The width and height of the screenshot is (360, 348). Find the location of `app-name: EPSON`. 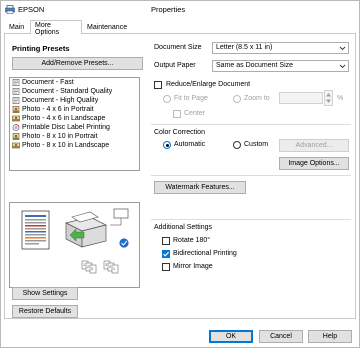

app-name: EPSON is located at coordinates (31, 9).